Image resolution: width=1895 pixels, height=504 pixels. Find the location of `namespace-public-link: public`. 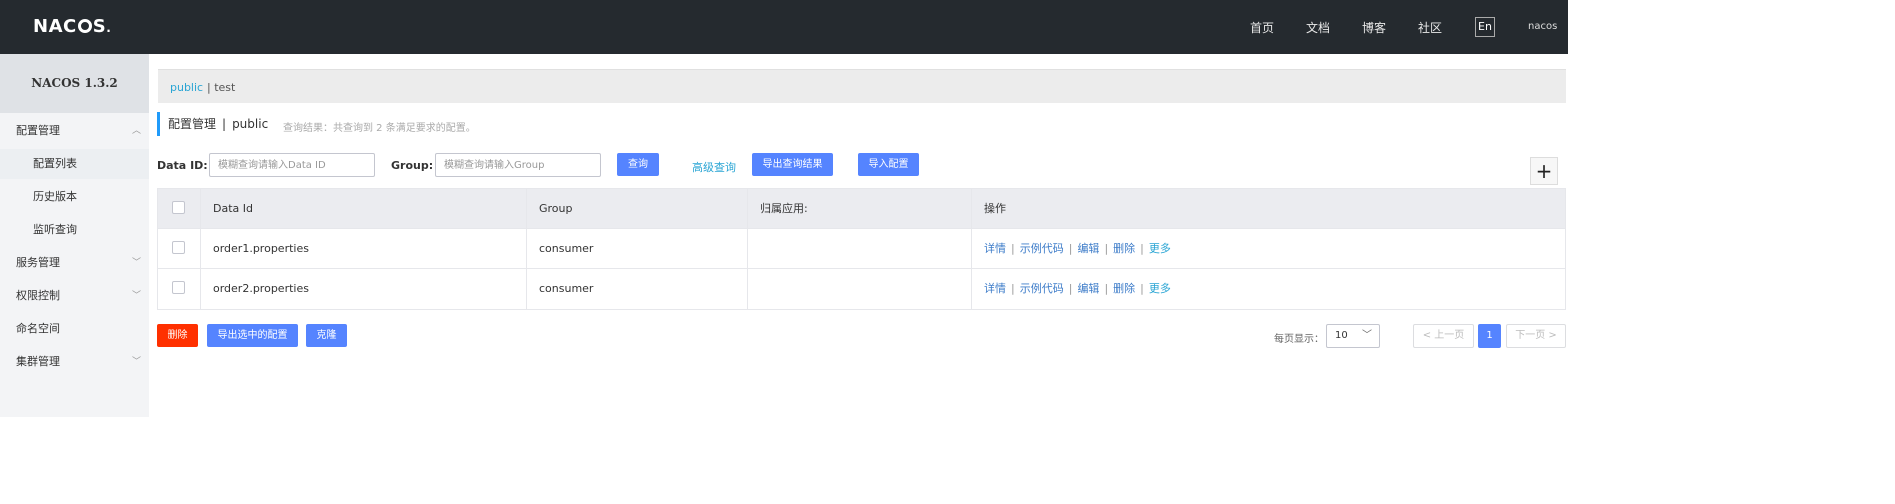

namespace-public-link: public is located at coordinates (186, 87).